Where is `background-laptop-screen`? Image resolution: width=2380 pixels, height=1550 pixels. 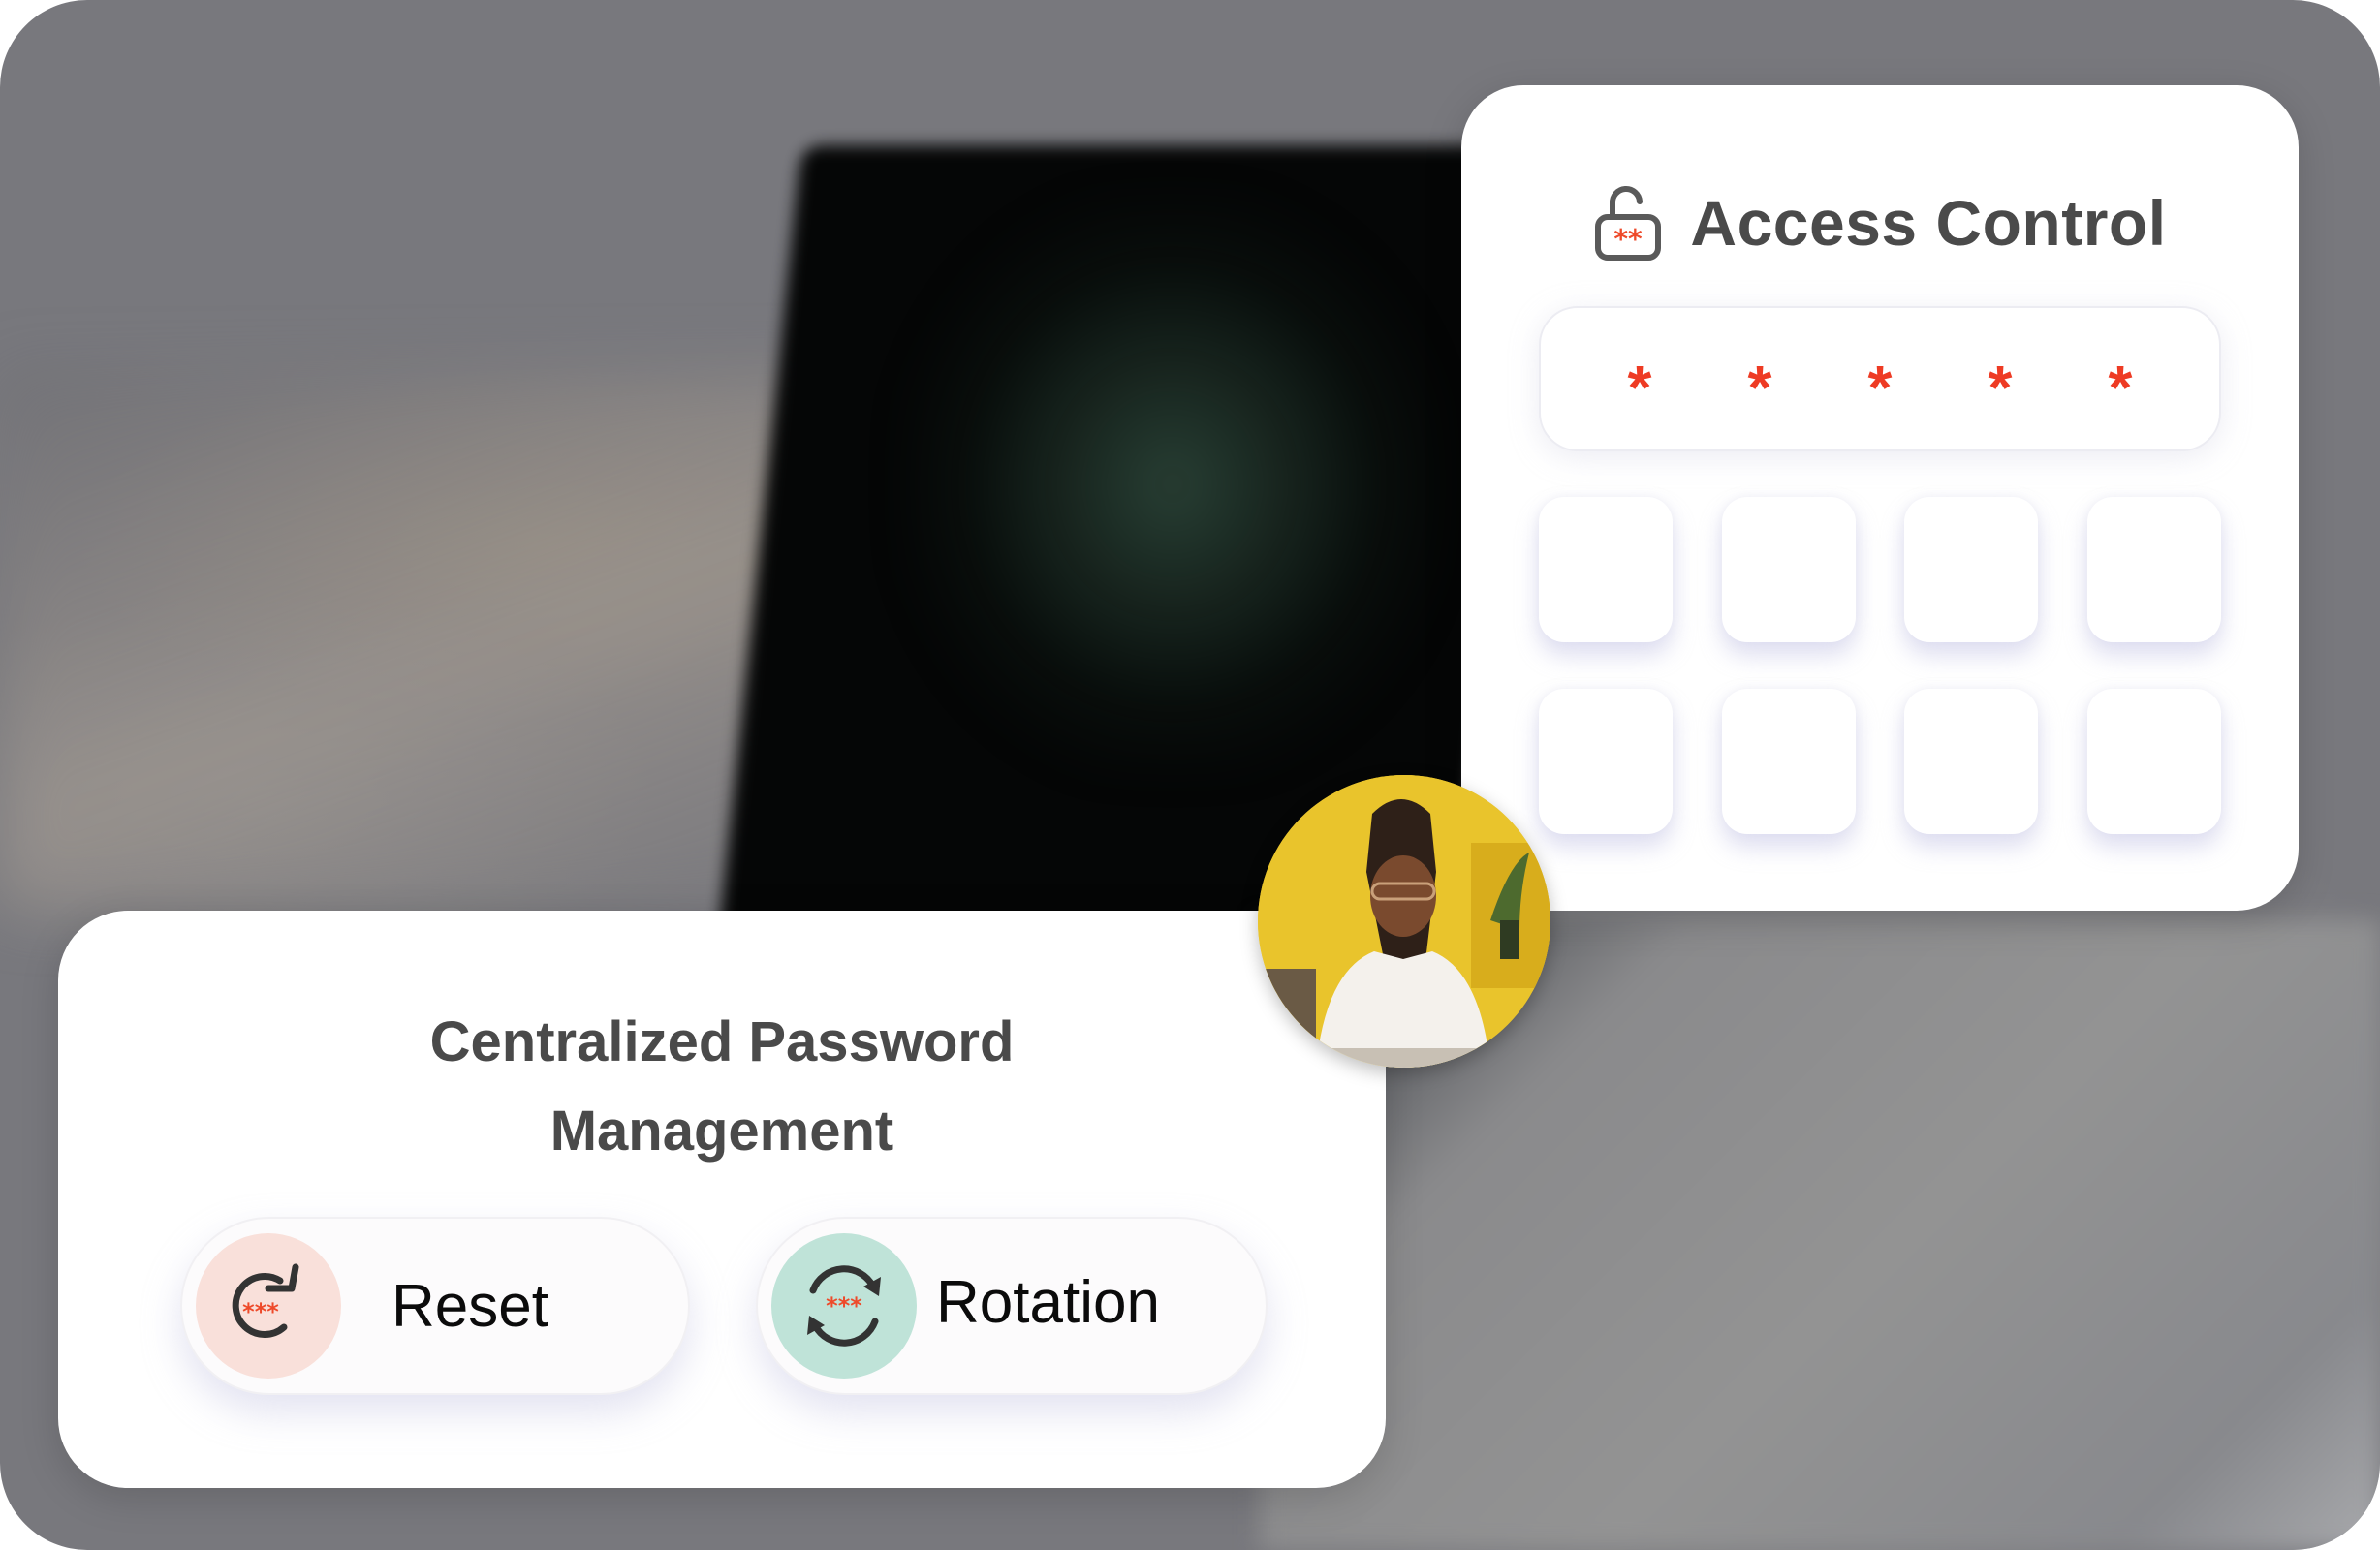 background-laptop-screen is located at coordinates (1172, 484).